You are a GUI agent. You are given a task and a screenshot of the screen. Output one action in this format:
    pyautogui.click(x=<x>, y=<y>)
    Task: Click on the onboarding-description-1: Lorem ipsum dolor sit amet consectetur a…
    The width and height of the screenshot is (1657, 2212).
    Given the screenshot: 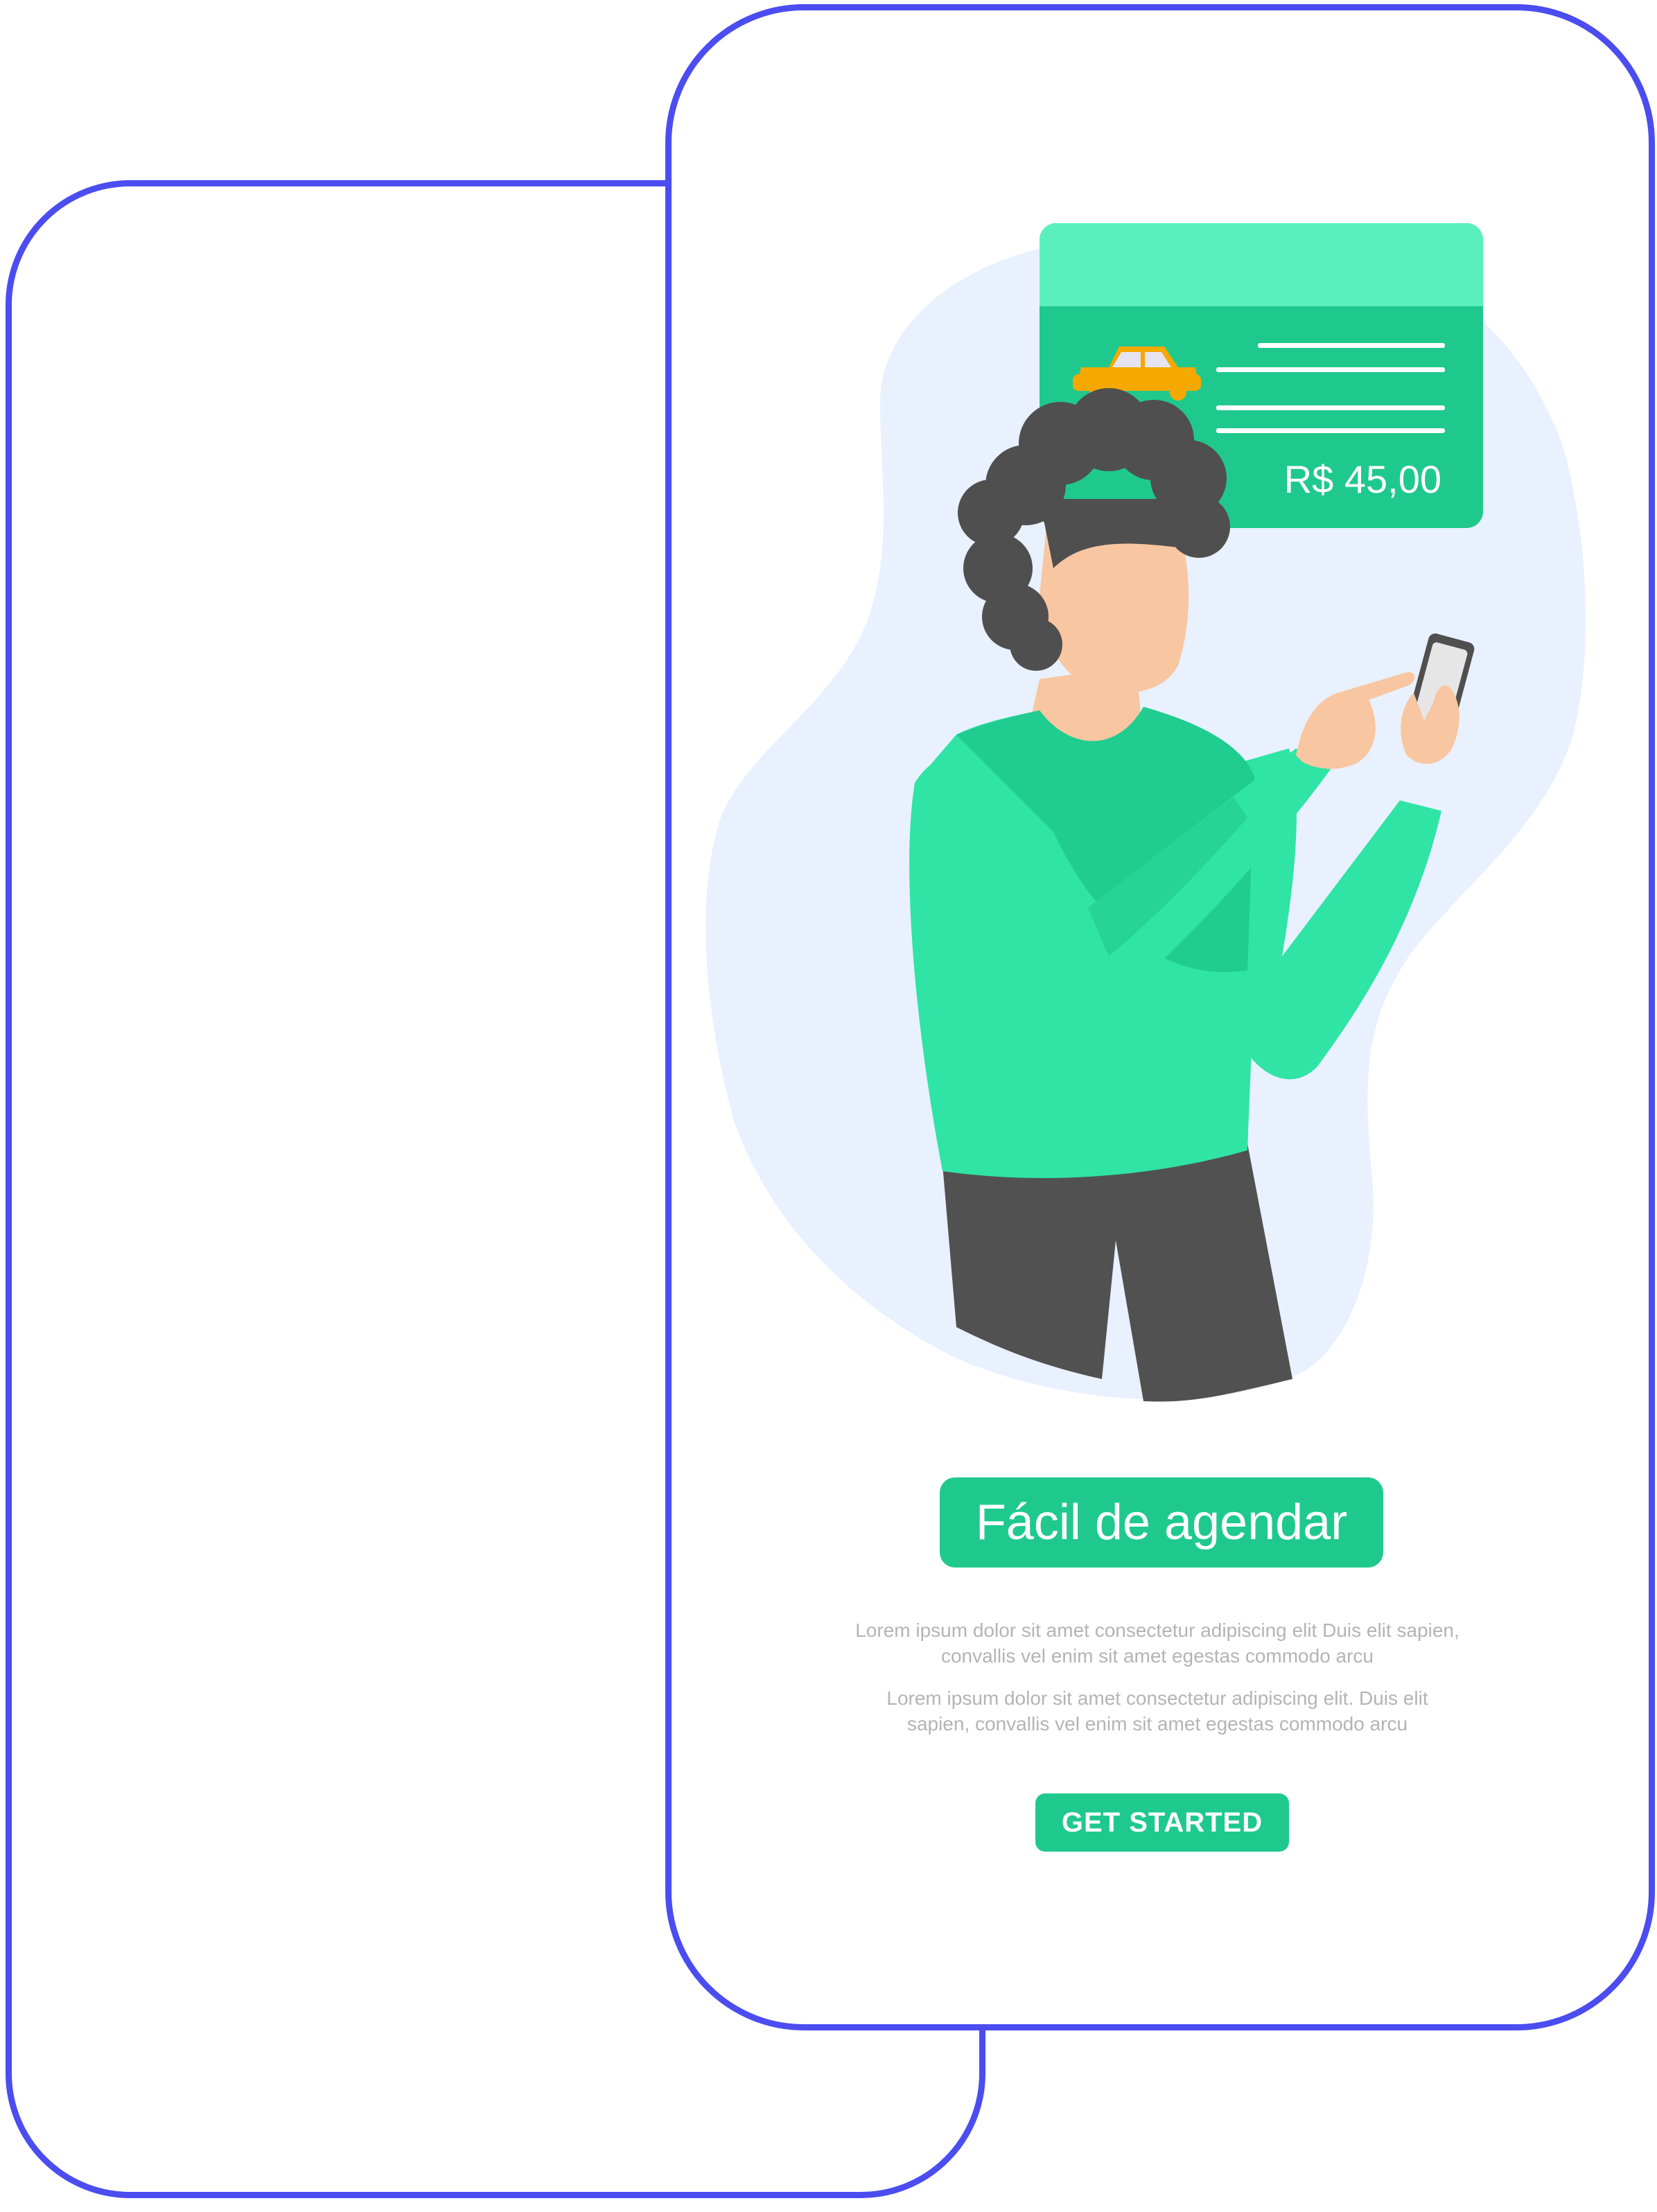 What is the action you would take?
    pyautogui.click(x=1157, y=1643)
    